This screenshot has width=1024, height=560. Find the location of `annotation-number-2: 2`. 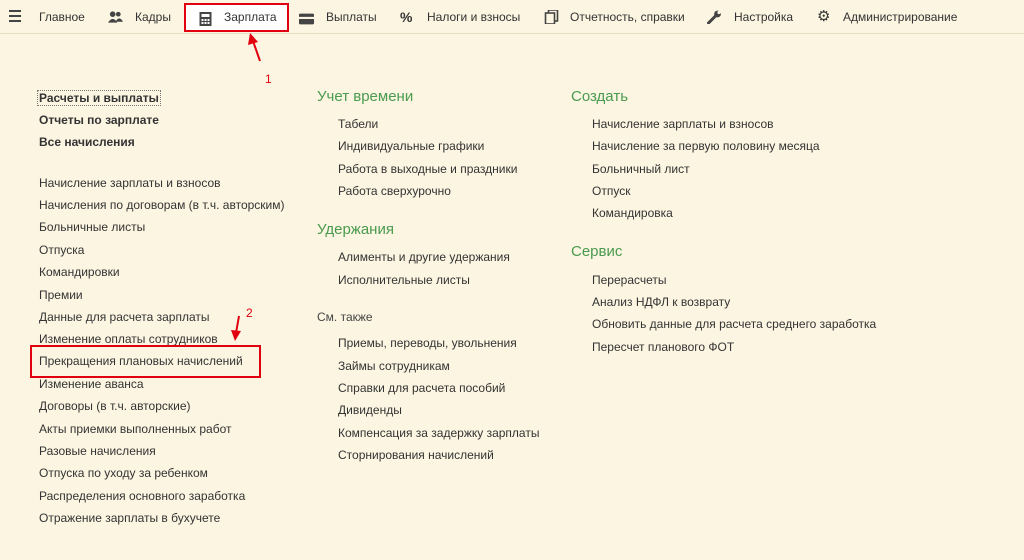

annotation-number-2: 2 is located at coordinates (249, 313).